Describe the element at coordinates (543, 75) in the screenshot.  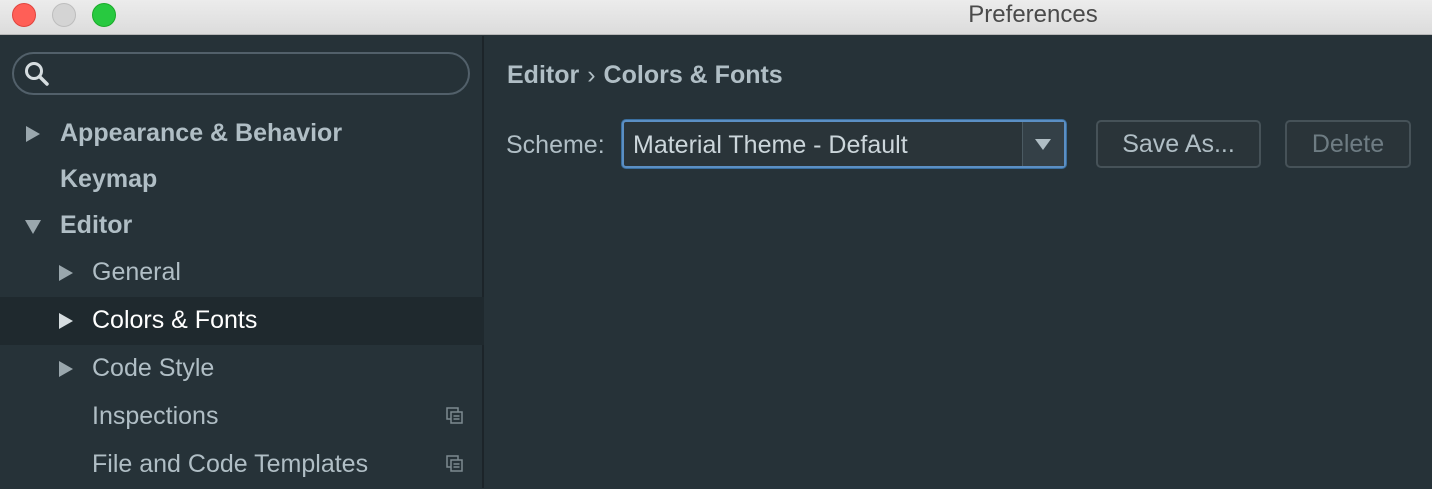
I see `breadcrumb-parent: Editor` at that location.